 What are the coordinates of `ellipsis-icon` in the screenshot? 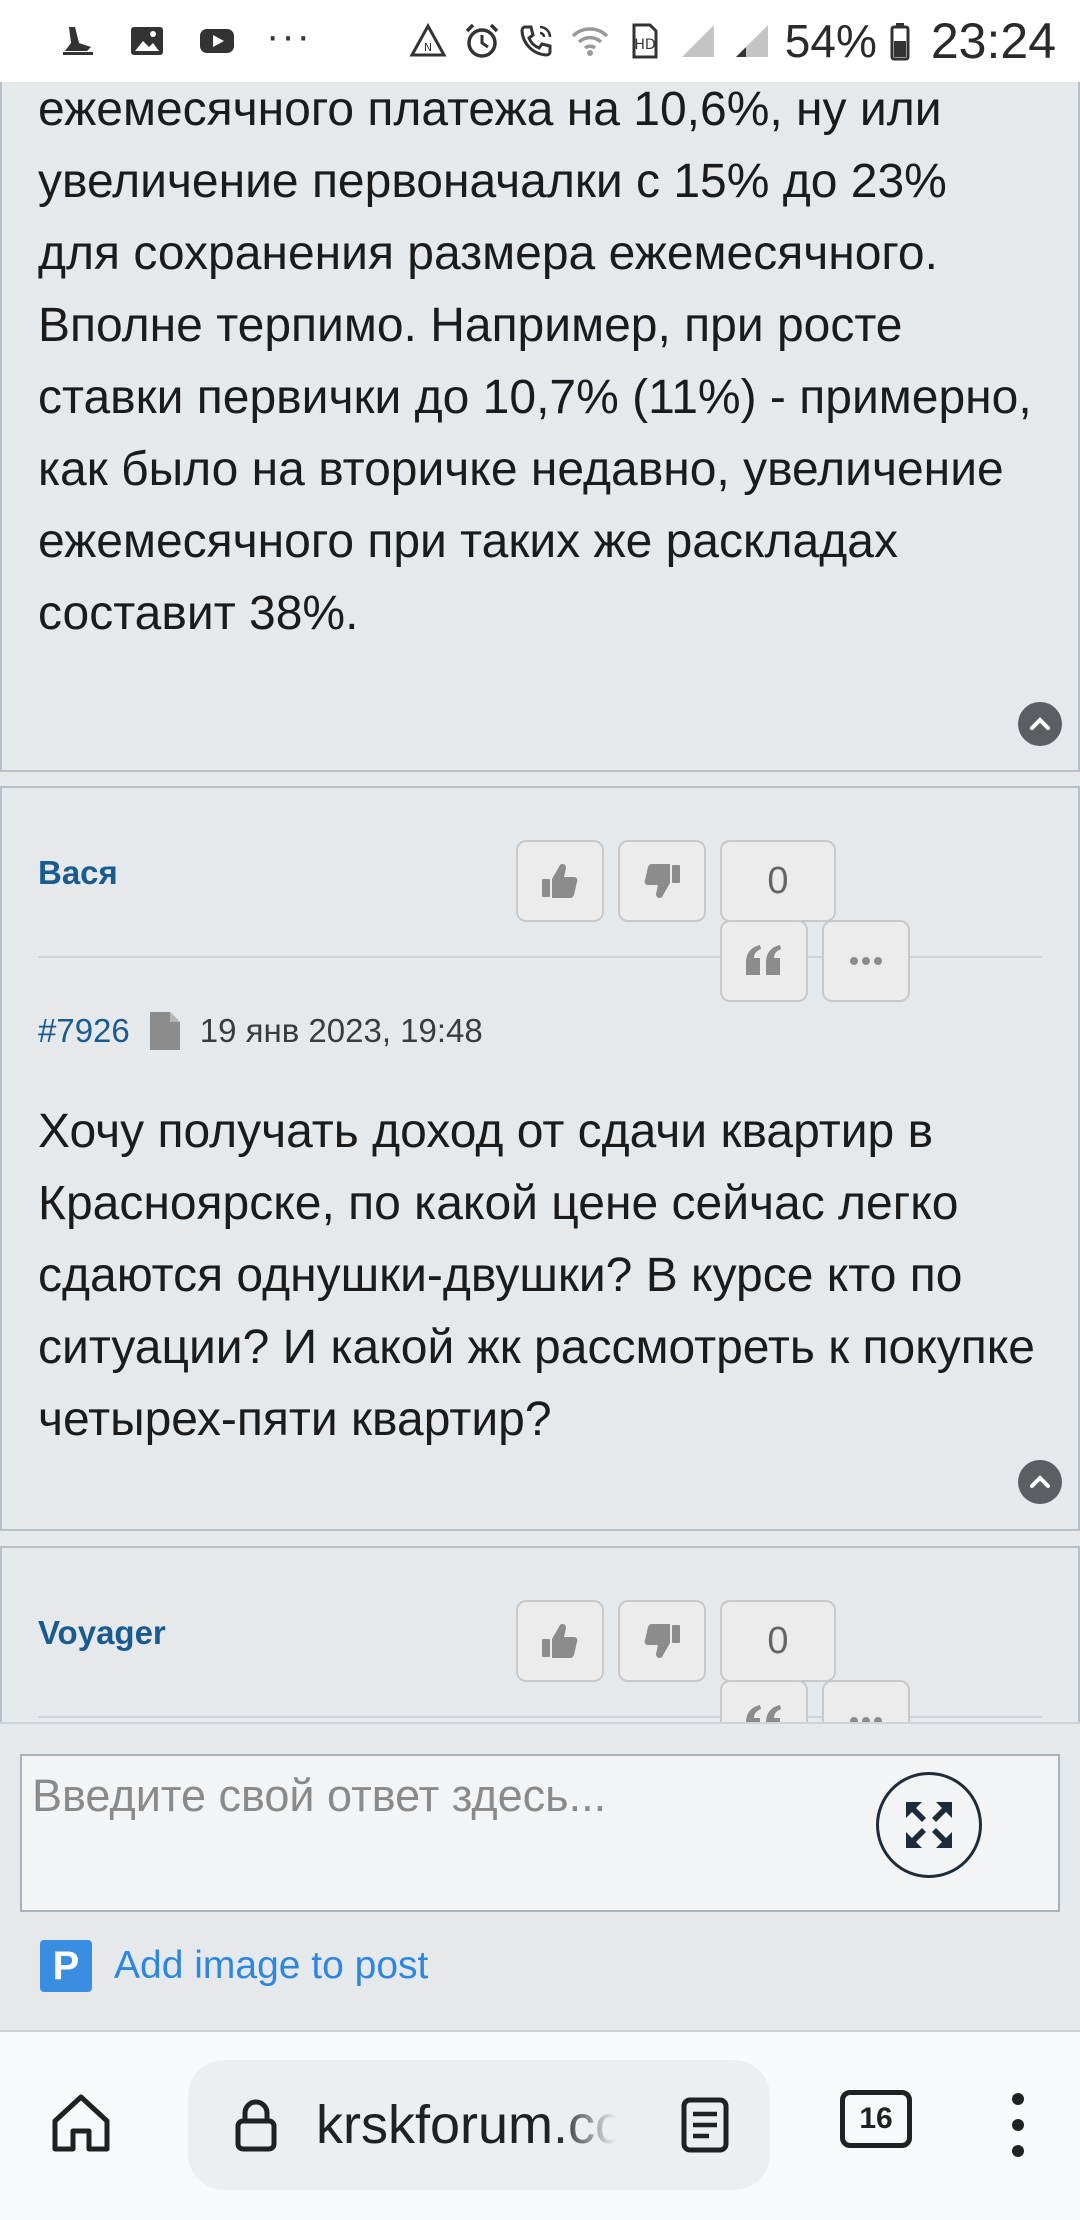 It's located at (866, 961).